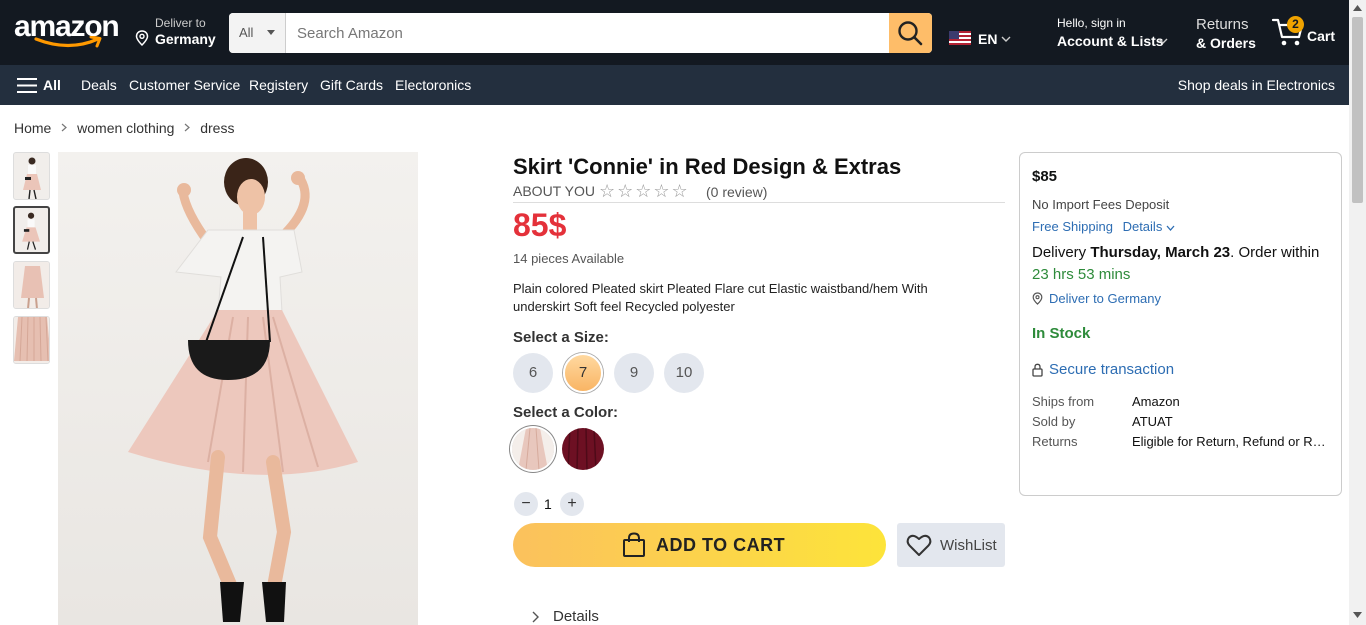 This screenshot has width=1366, height=625. What do you see at coordinates (351, 85) in the screenshot?
I see `nav-item-gift-cards: Gift Cards` at bounding box center [351, 85].